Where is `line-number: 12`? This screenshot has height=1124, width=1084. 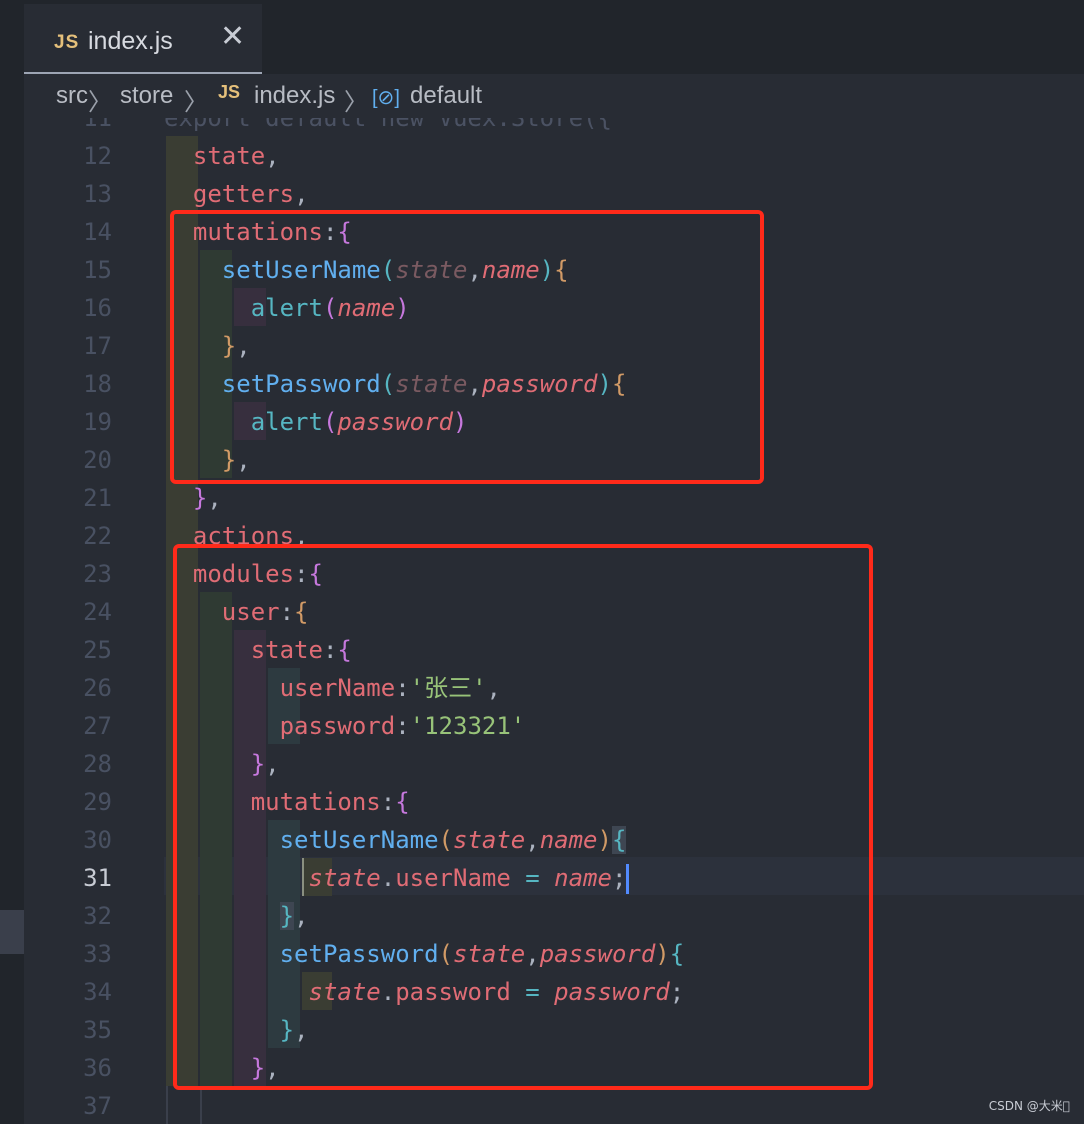 line-number: 12 is located at coordinates (97, 156).